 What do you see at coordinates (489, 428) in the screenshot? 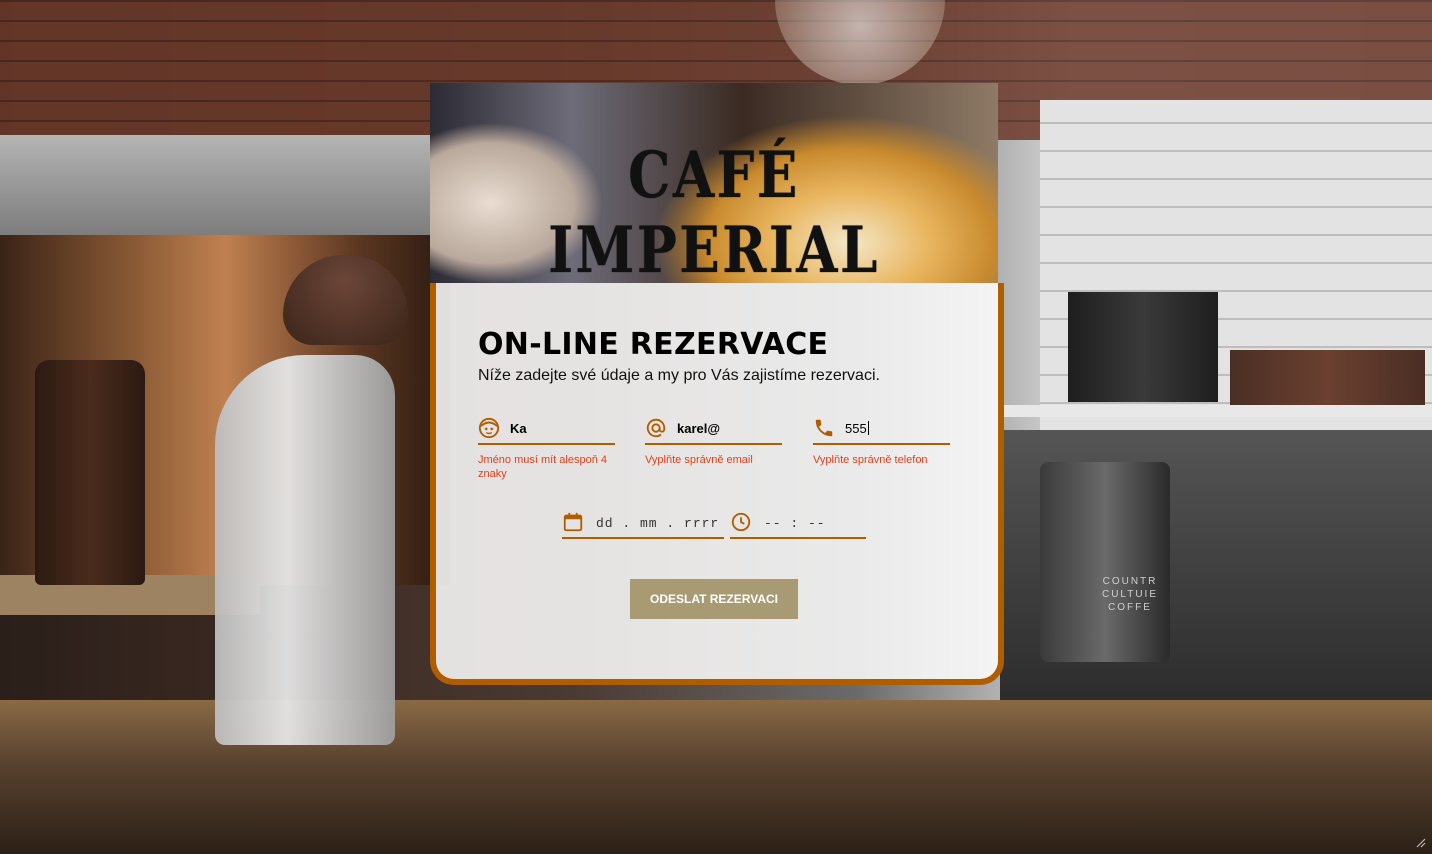
I see `face-icon` at bounding box center [489, 428].